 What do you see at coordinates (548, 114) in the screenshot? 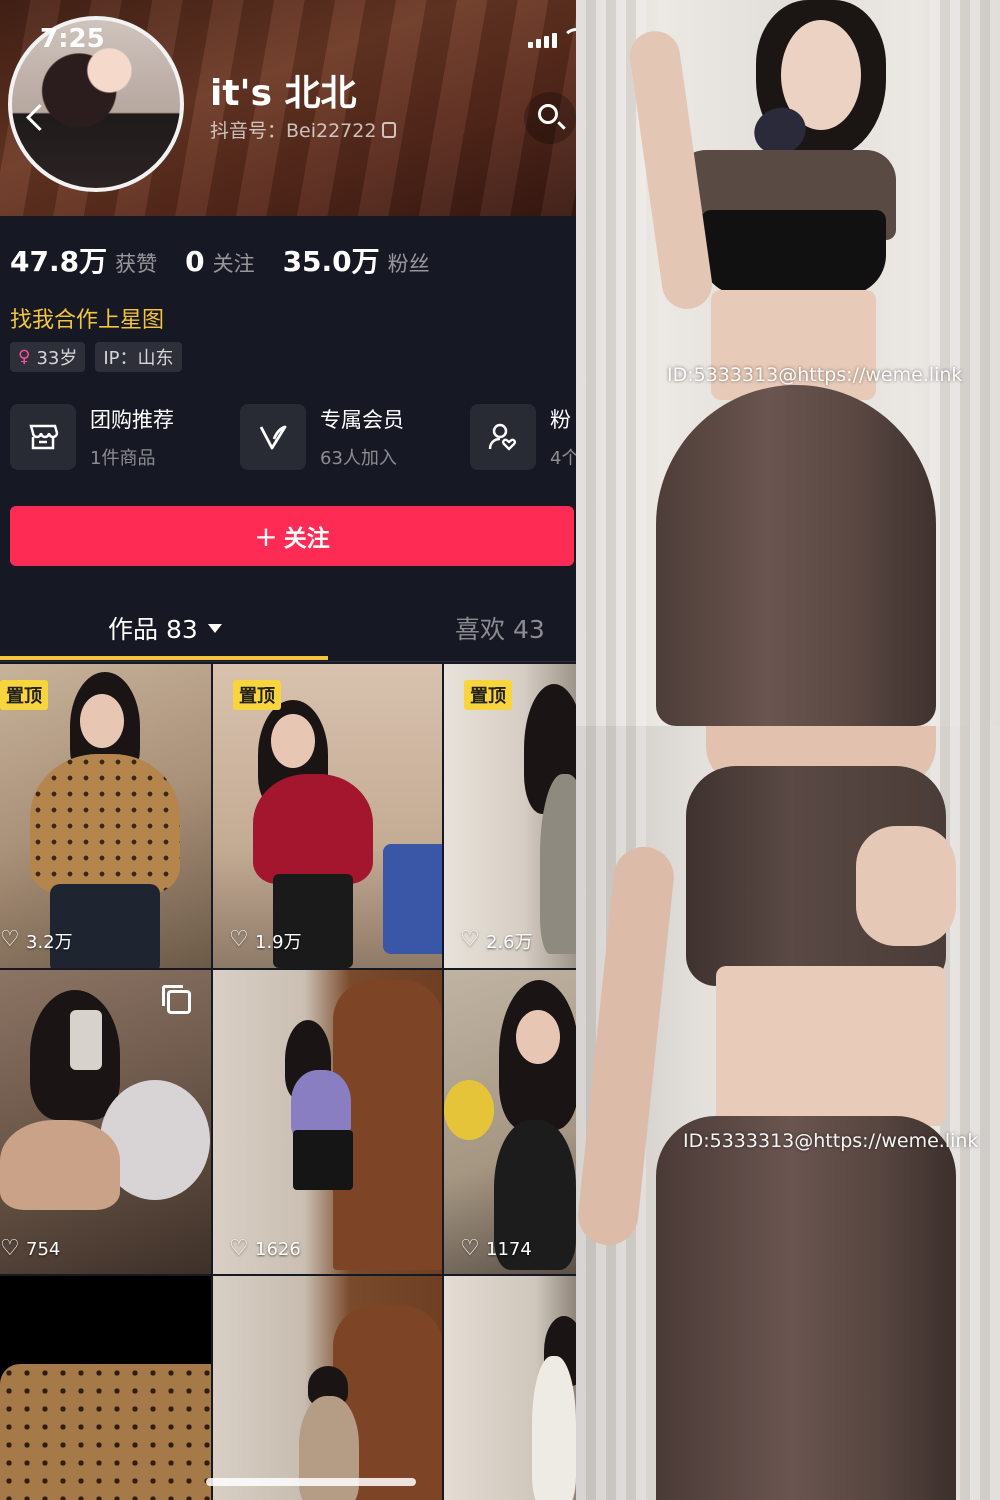
I see `search-icon` at bounding box center [548, 114].